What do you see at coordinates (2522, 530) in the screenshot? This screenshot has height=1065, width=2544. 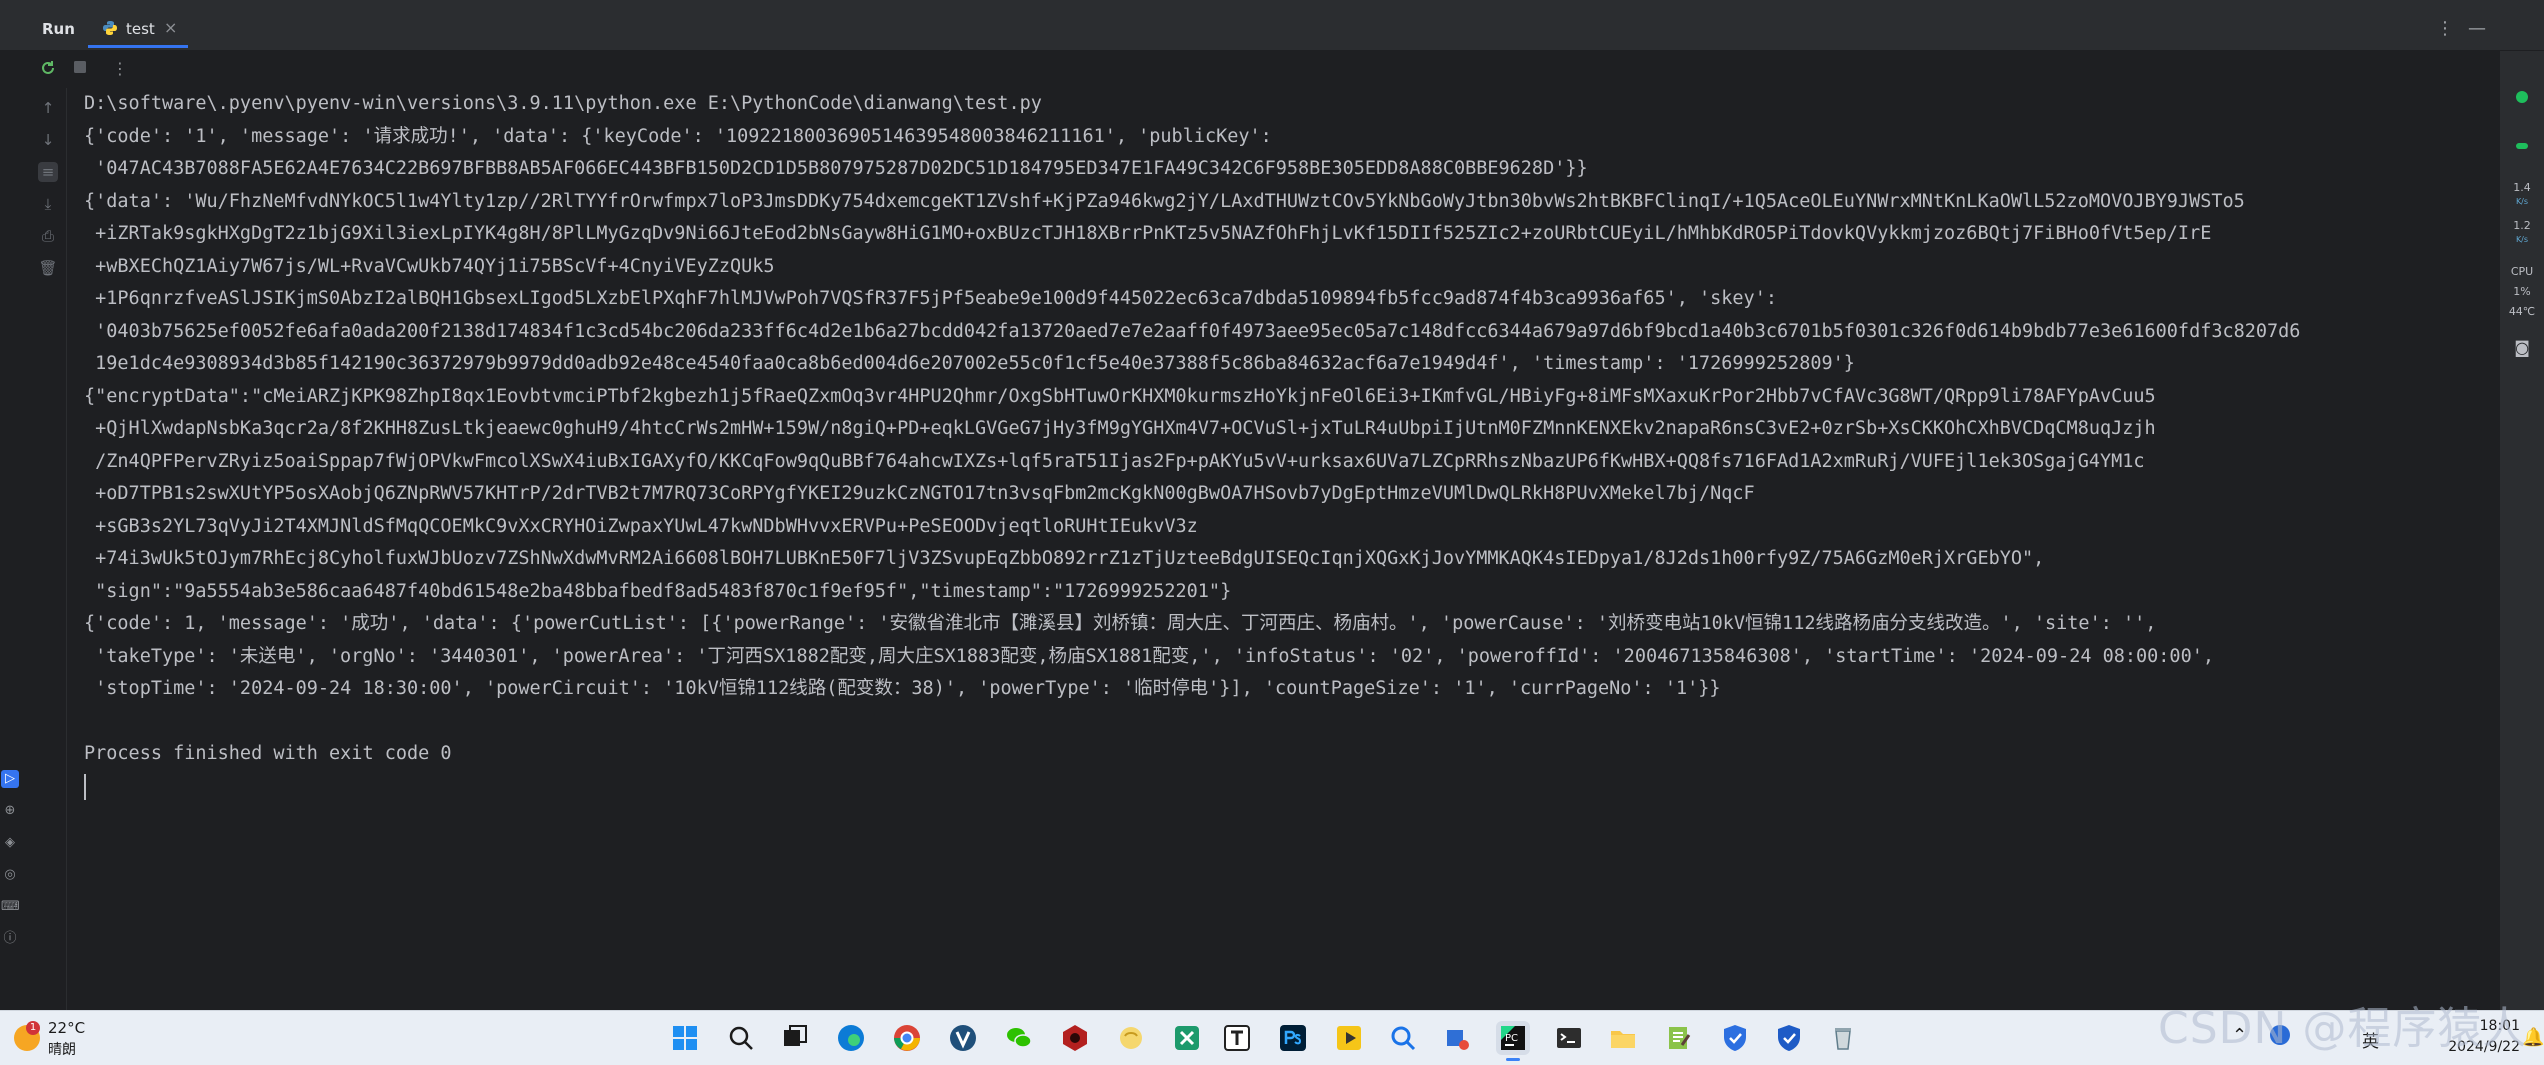 I see `system-monitor-panel: 1.4 K/s 1.2 K/s CPU 1% 44℃ ◙` at bounding box center [2522, 530].